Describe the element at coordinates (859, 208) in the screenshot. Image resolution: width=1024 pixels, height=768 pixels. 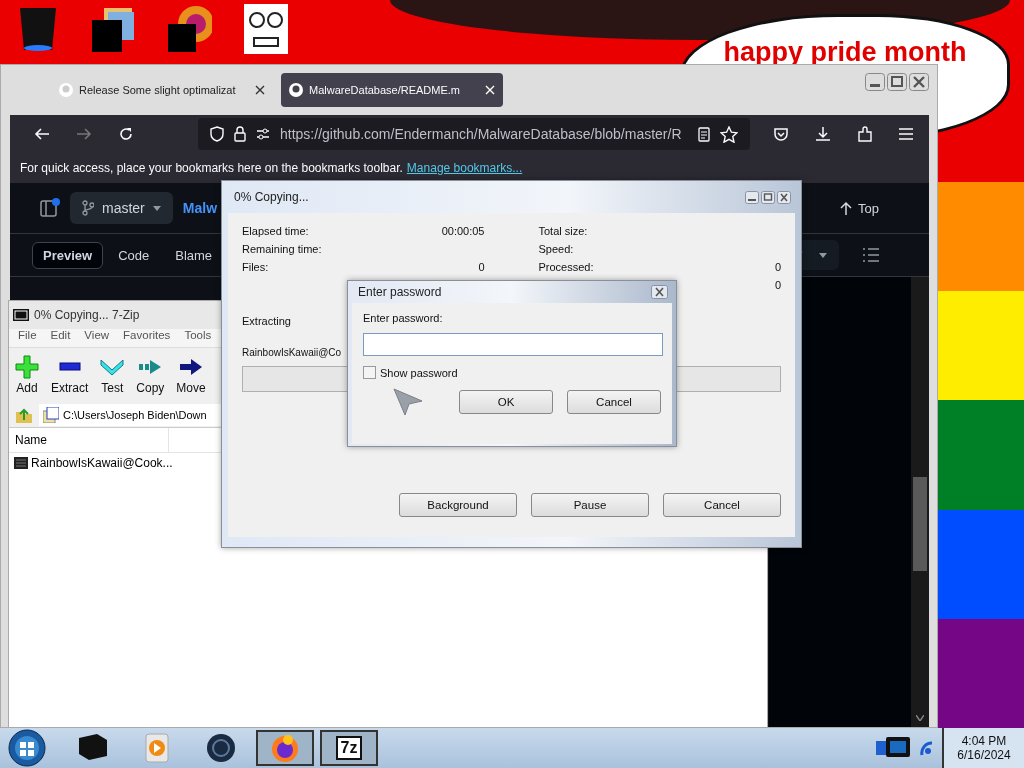
I see `top-link: Top` at that location.